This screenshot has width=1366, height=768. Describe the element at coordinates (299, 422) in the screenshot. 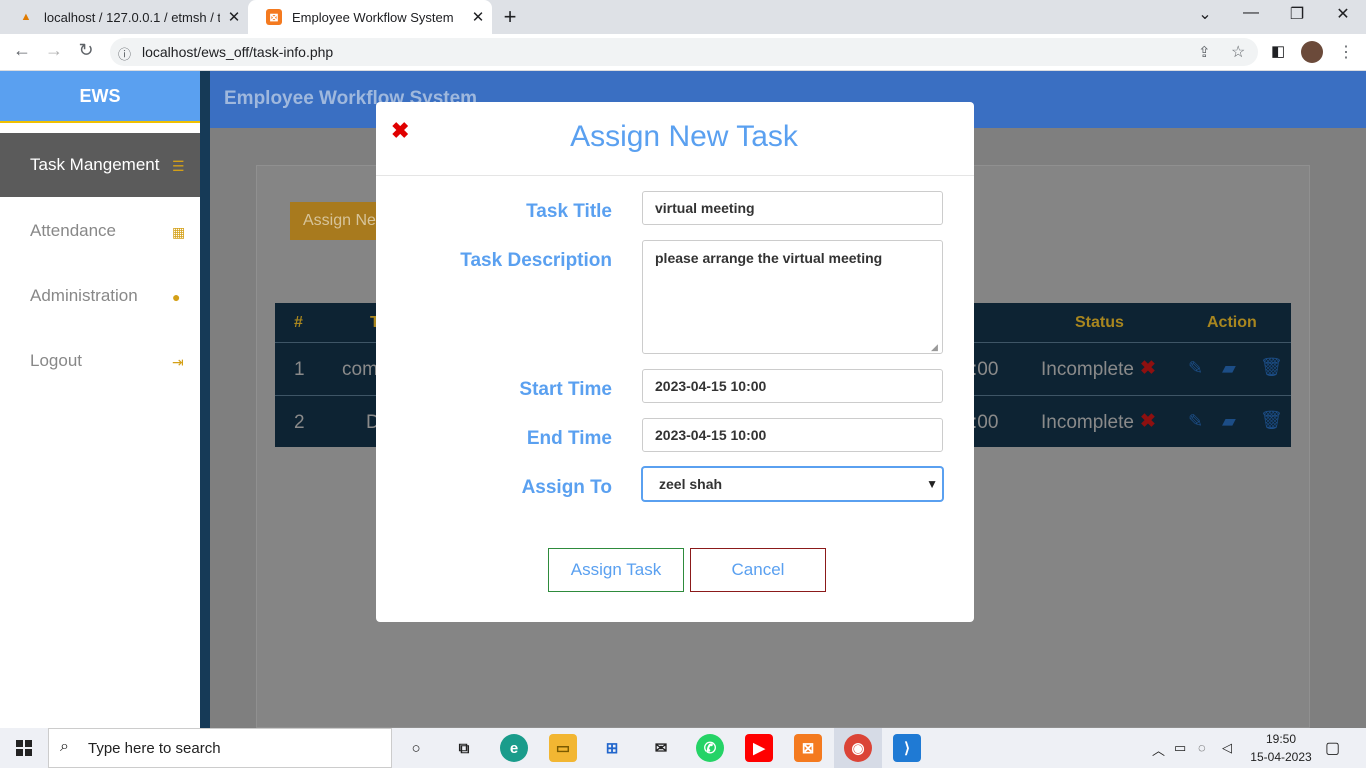

I see `row-2-num: 2` at that location.